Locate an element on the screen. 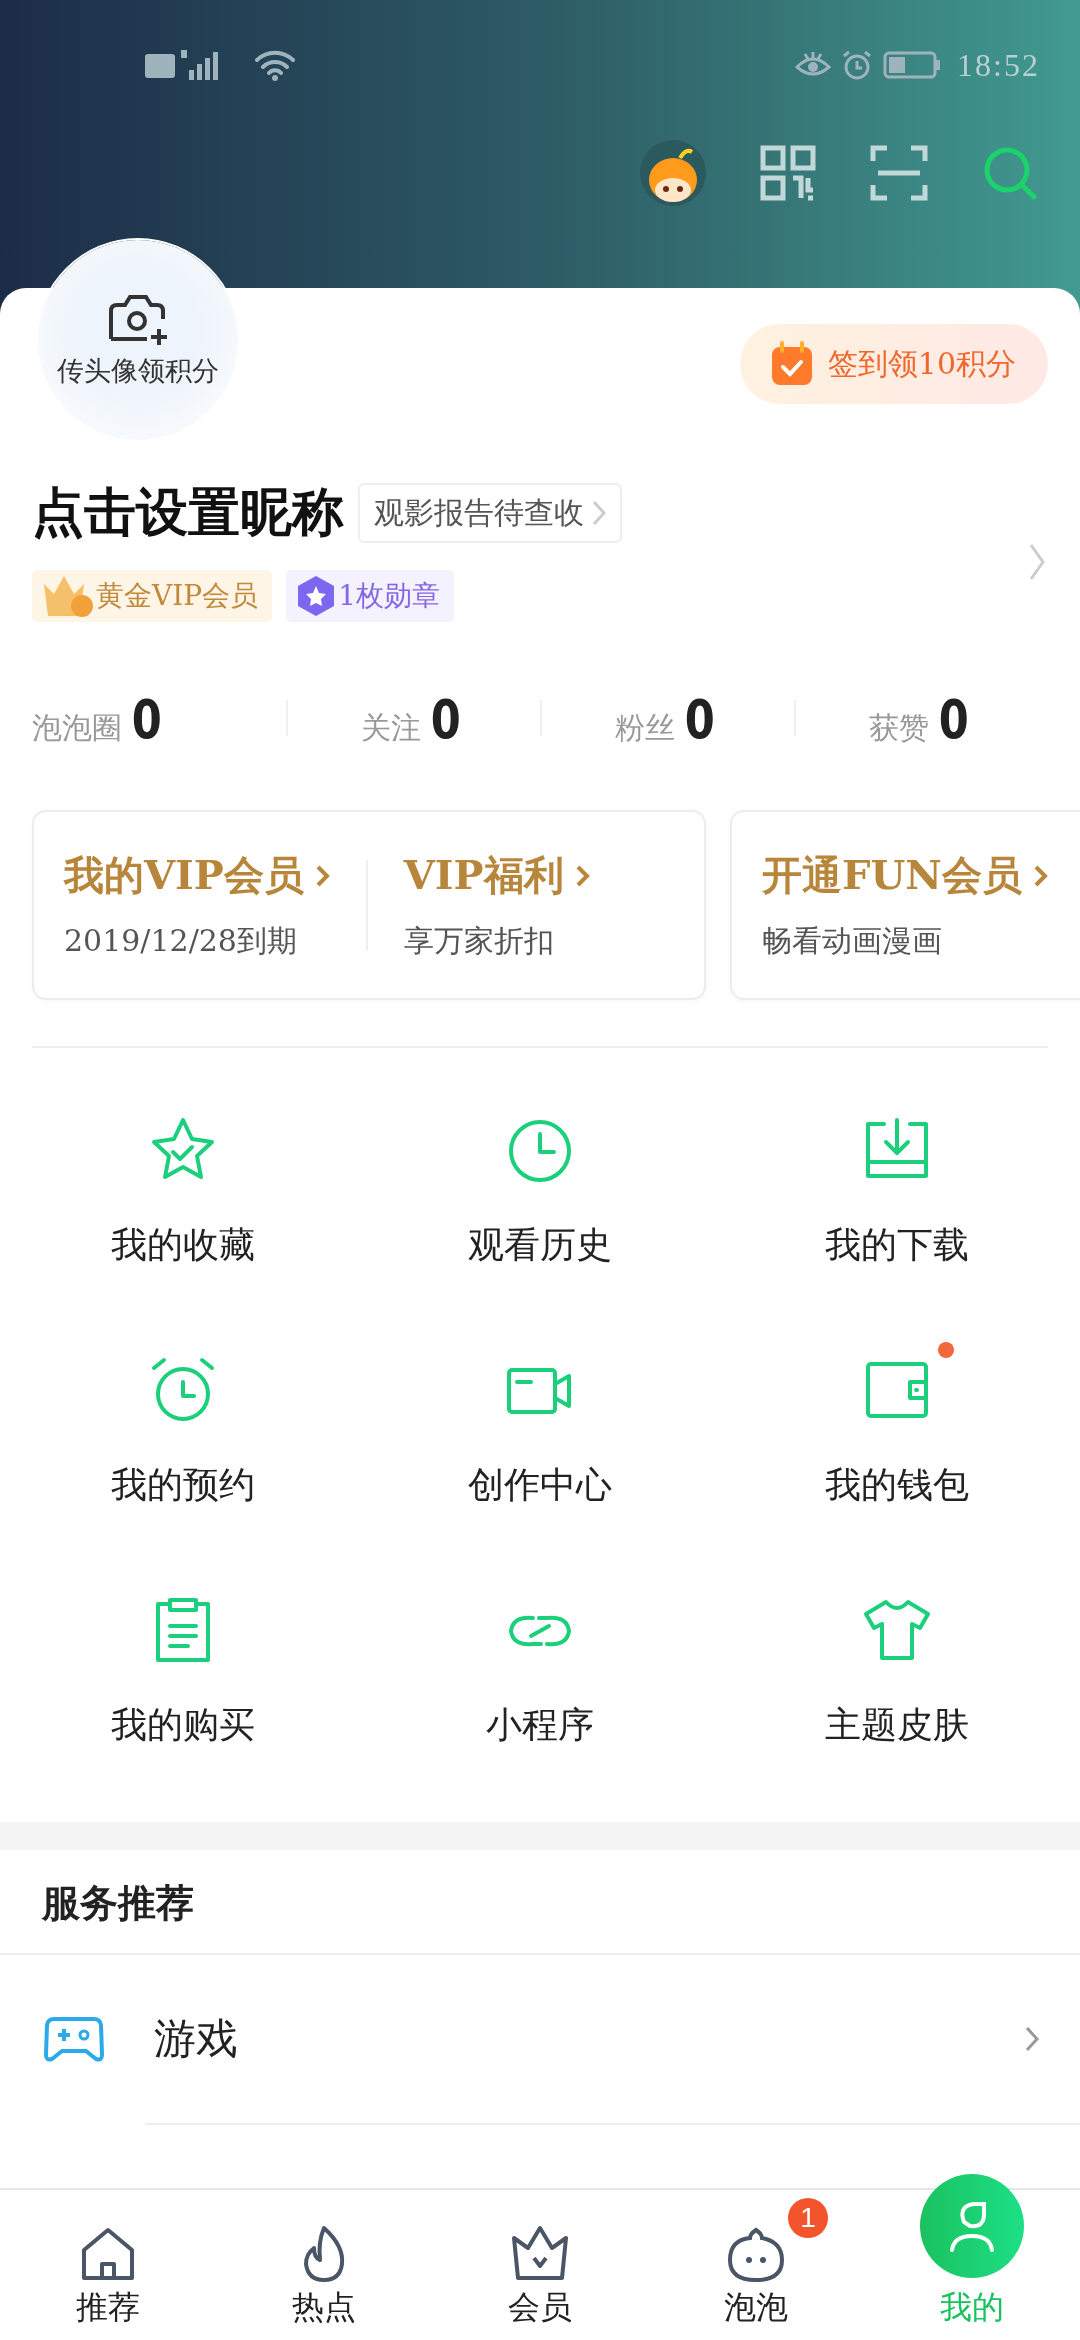 This screenshot has width=1080, height=2340. nav-tab: 1 泡泡 is located at coordinates (756, 2250).